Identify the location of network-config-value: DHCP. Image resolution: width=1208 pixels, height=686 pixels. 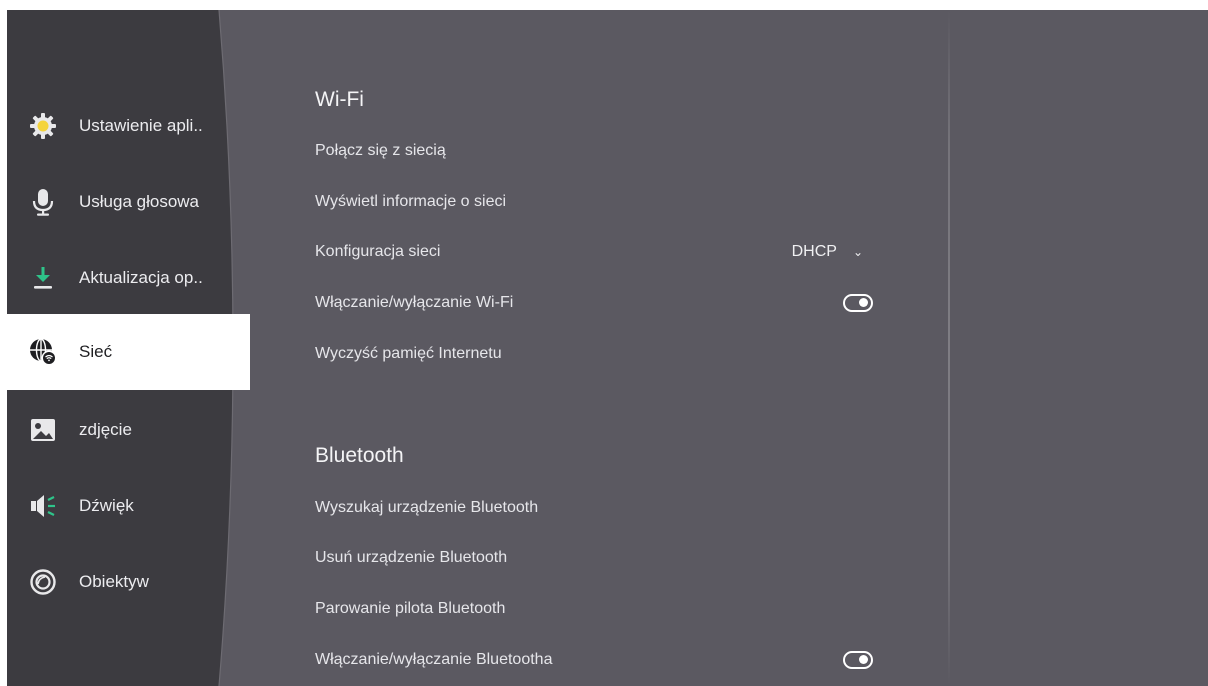
(814, 251).